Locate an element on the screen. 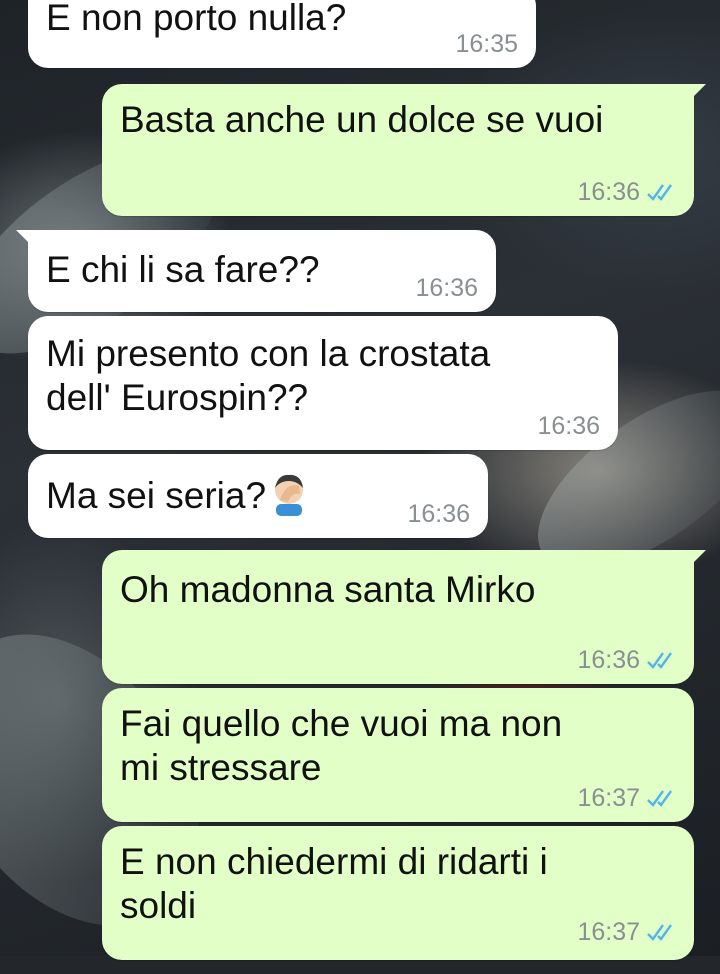 The height and width of the screenshot is (974, 720). incoming-message: E non porto nulla? 16:35 is located at coordinates (282, 34).